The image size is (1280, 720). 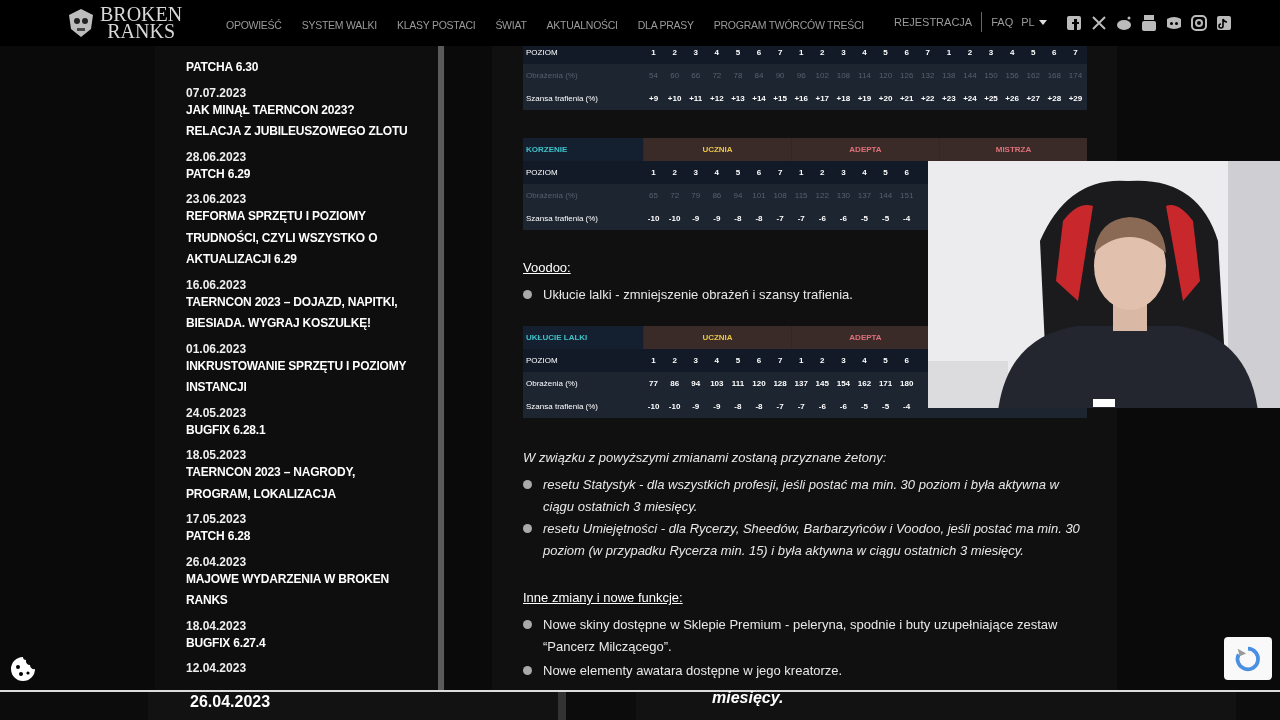 What do you see at coordinates (1012, 98) in the screenshot?
I see `table-cell-text: +26` at bounding box center [1012, 98].